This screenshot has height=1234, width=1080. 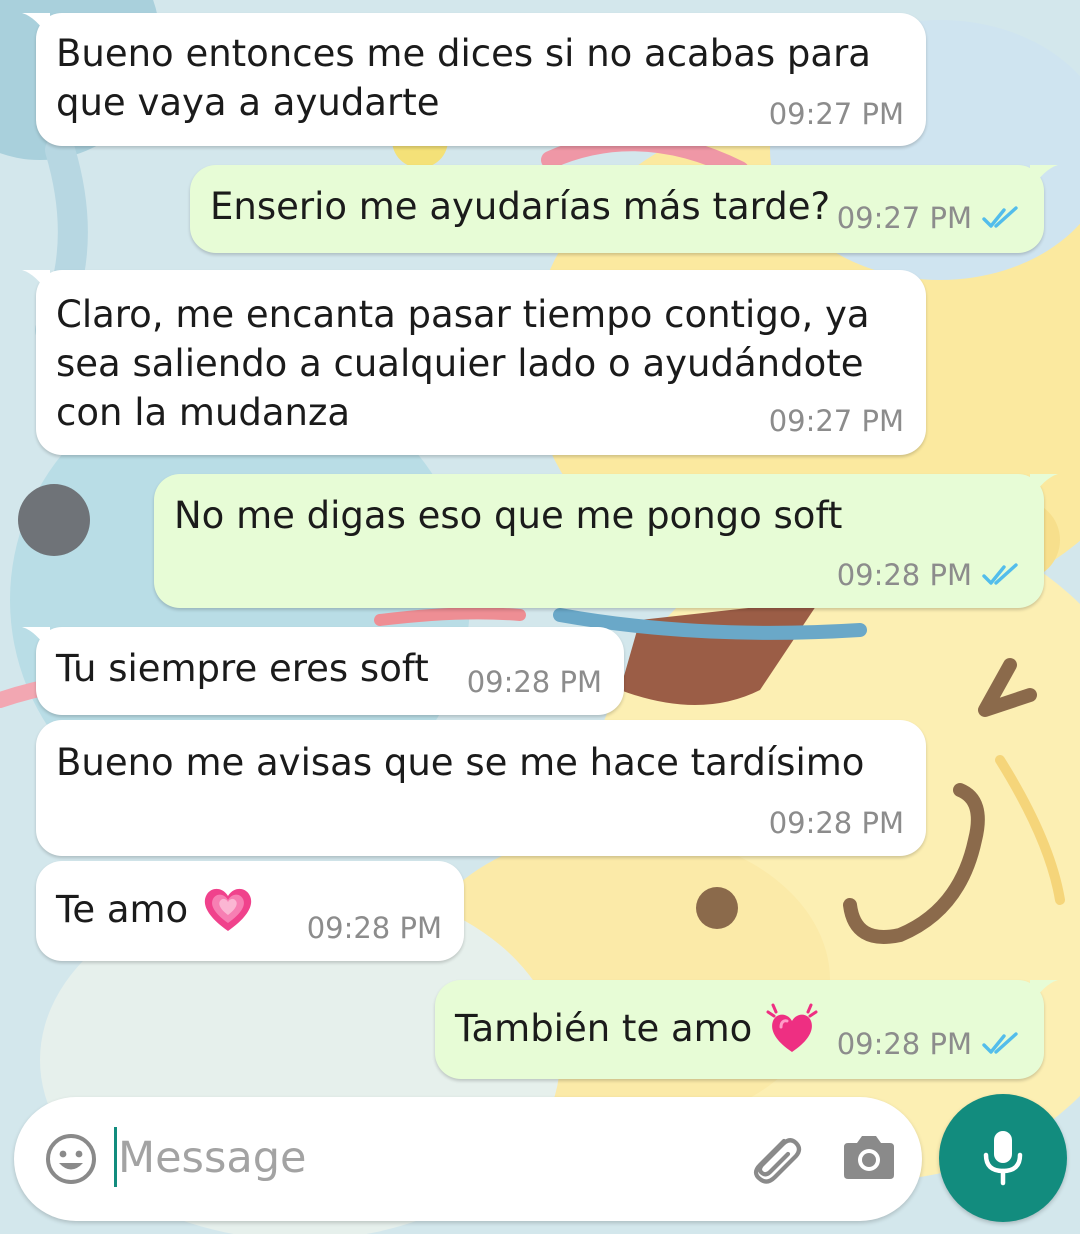 I want to click on message-bubble-incoming: Te amo 09:28 PM, so click(x=250, y=911).